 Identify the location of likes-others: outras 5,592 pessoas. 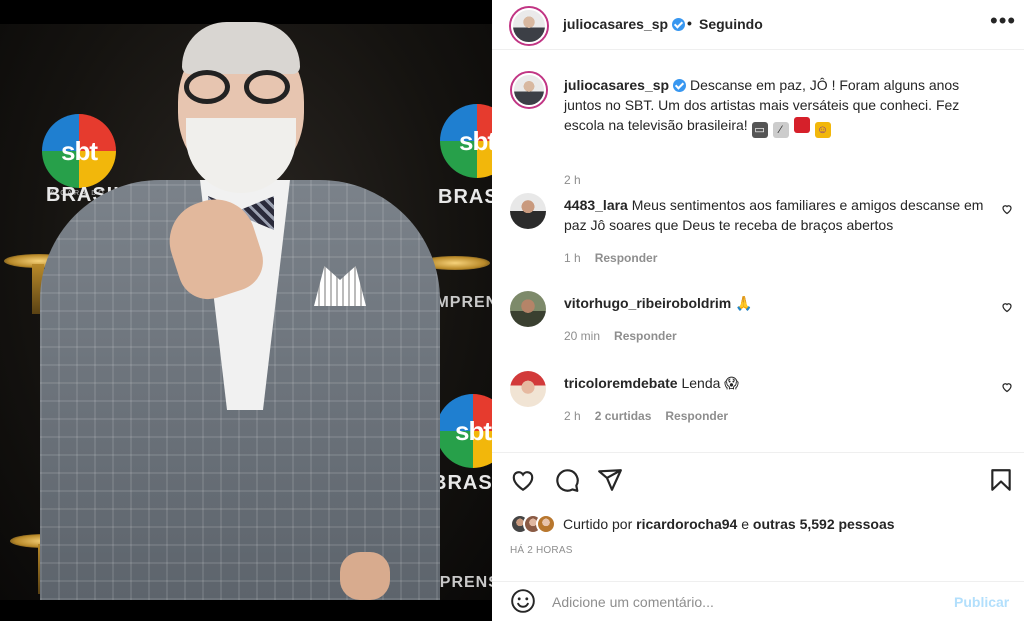
(824, 524).